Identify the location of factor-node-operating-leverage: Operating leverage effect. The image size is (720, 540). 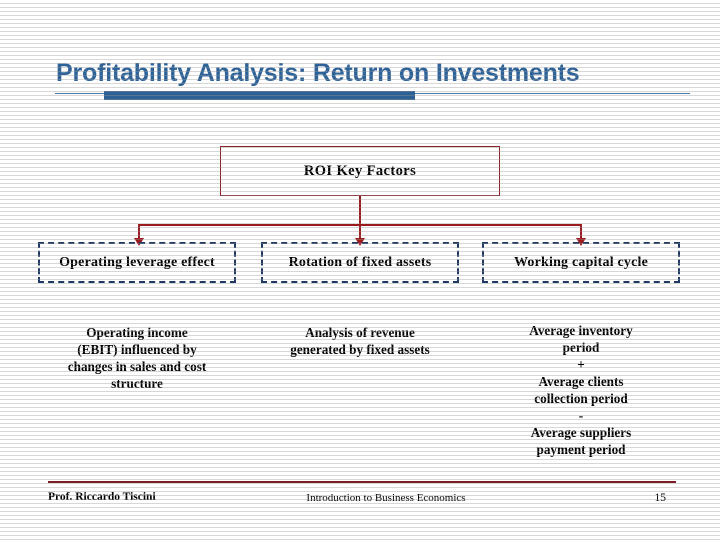
(137, 262).